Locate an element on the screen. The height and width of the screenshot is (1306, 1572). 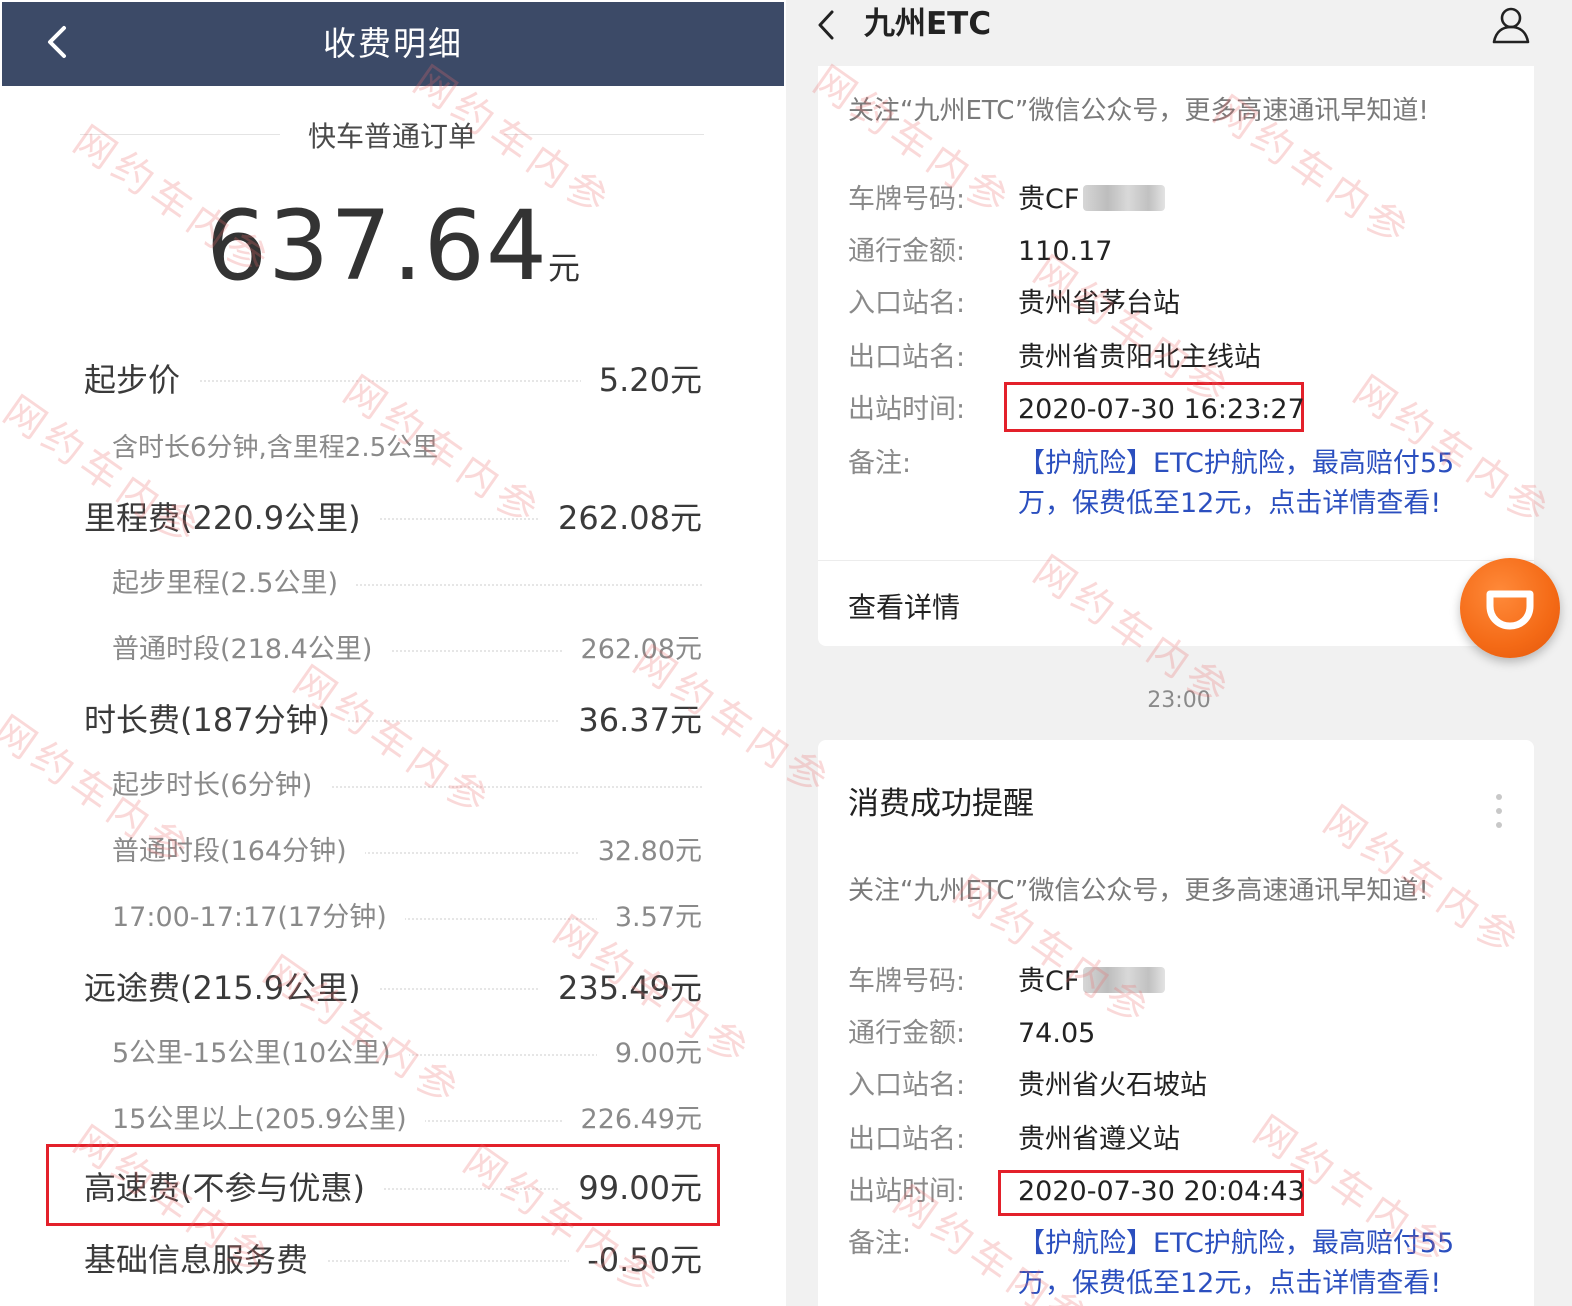
fee-value: 235.49元 is located at coordinates (621, 988).